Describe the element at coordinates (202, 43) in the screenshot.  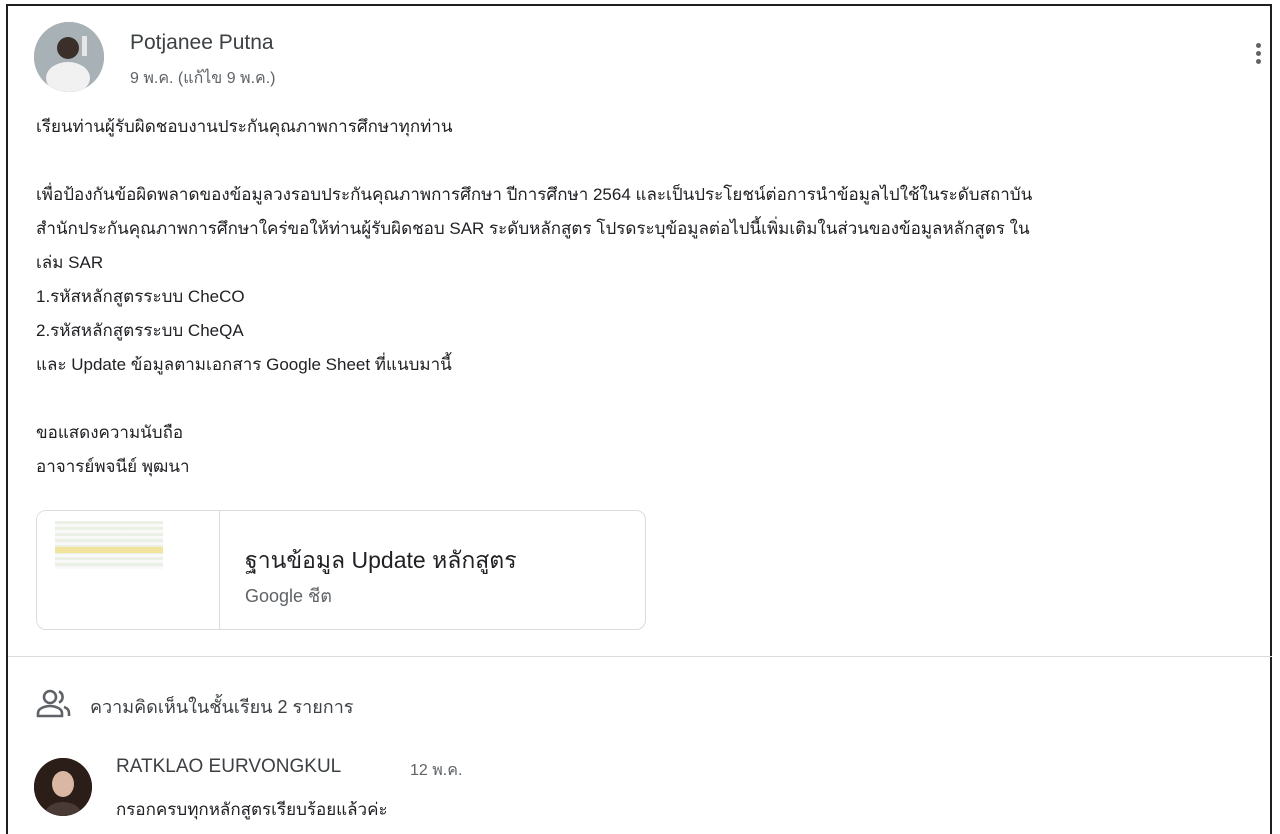
I see `author-name: Potjanee Putna` at that location.